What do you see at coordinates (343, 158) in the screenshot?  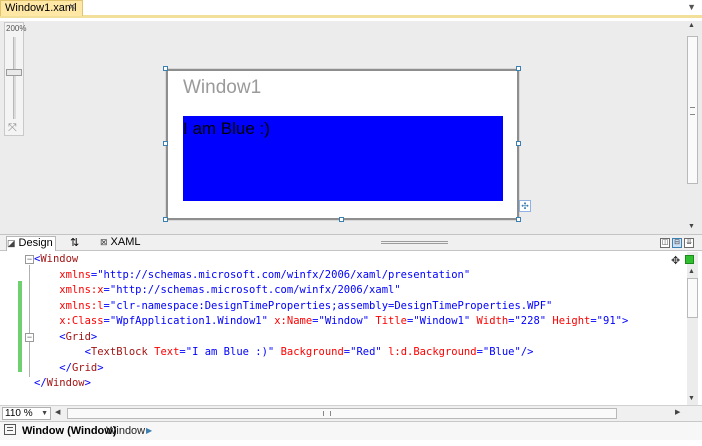 I see `textblock-preview: I am Blue :)` at bounding box center [343, 158].